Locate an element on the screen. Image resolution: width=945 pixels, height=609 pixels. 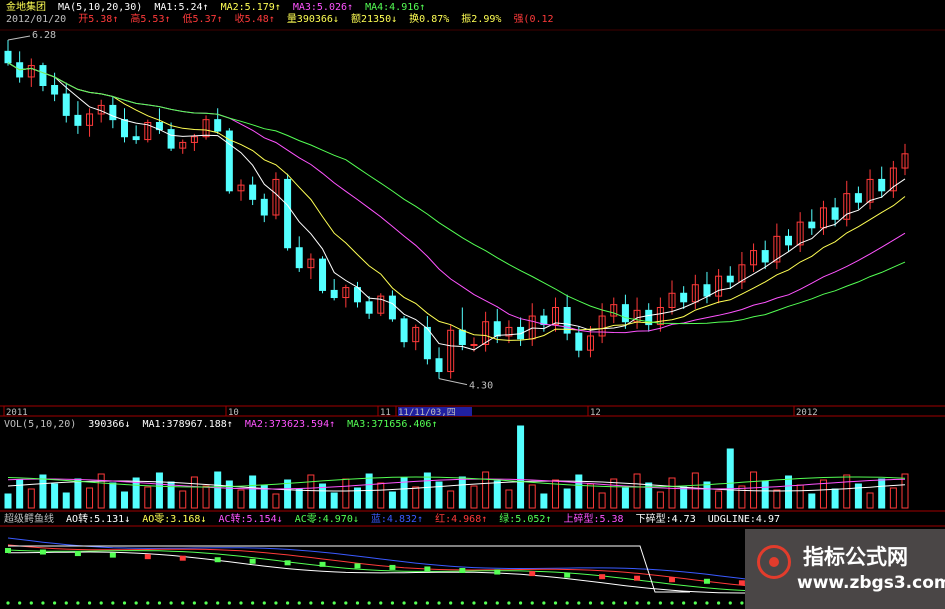
date-tick-label: 11/11/03,四 is located at coordinates (427, 413).